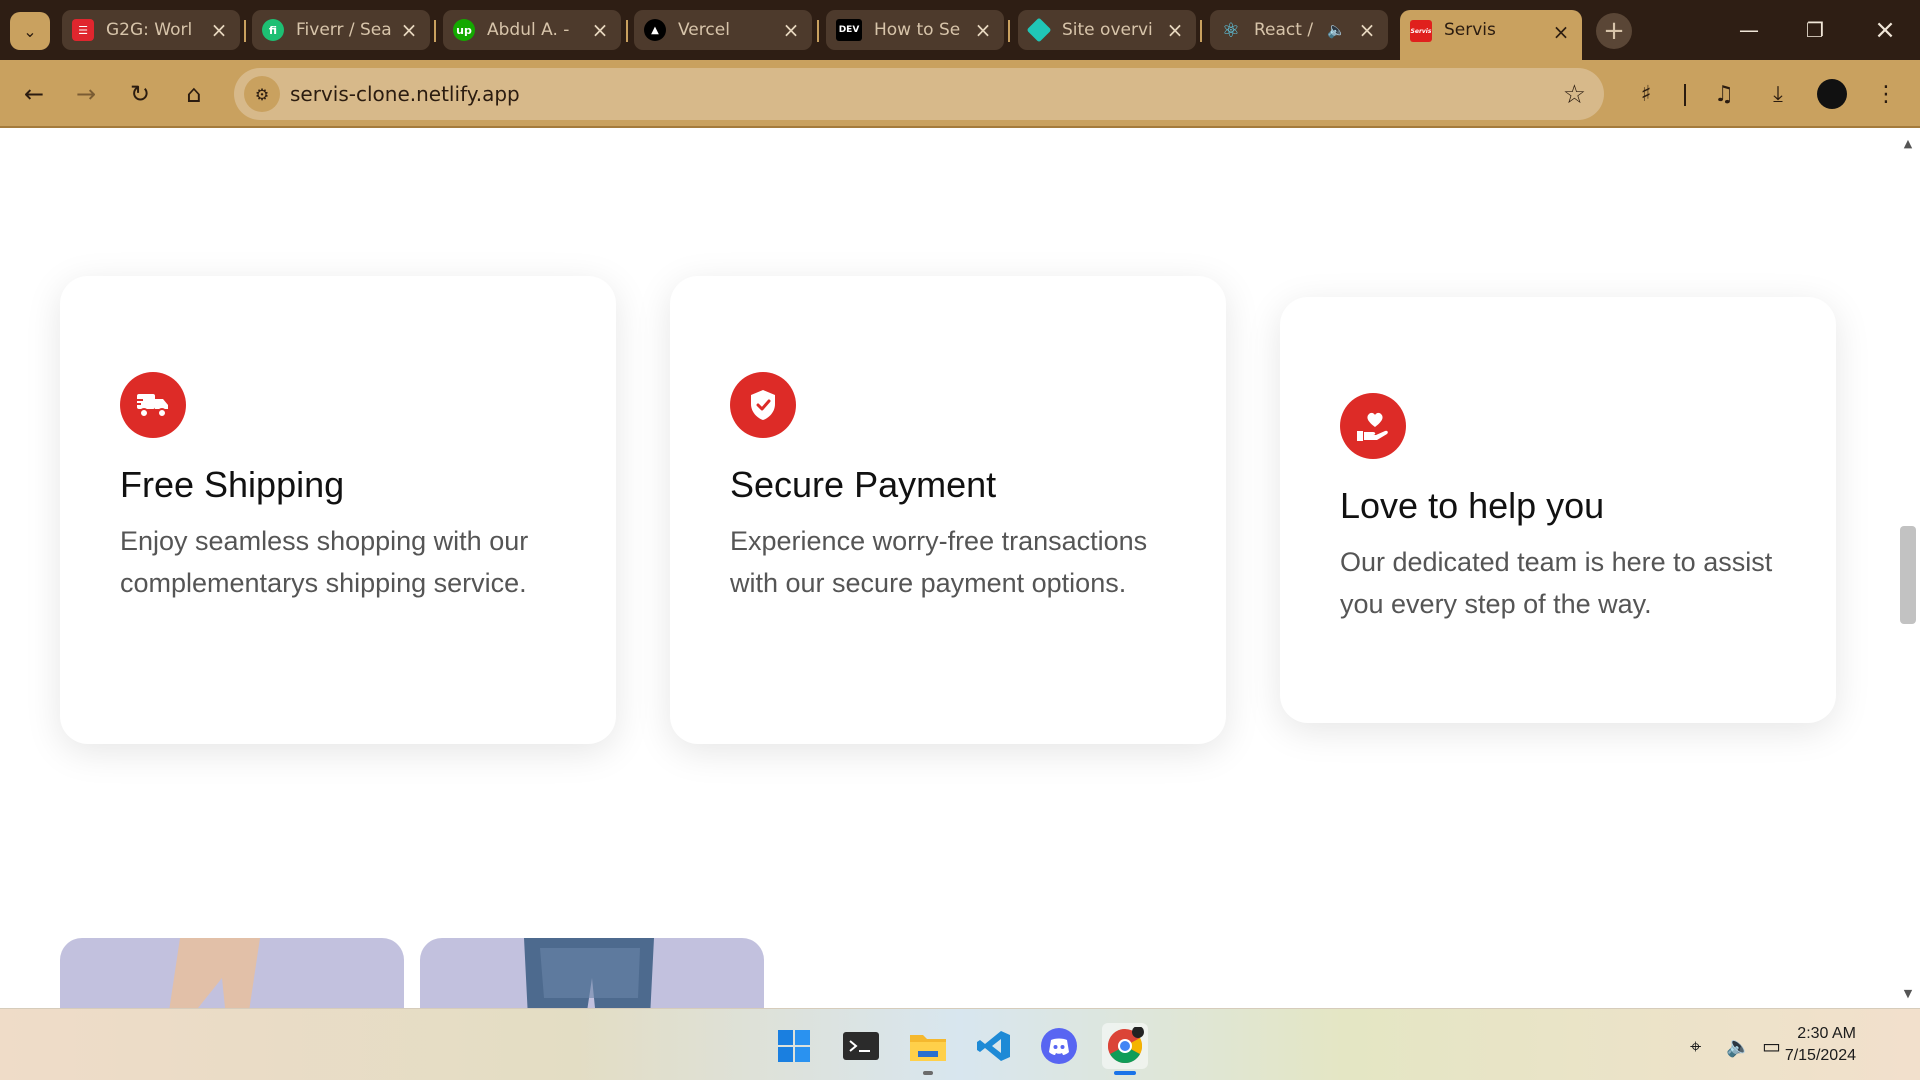 This screenshot has width=1920, height=1080. What do you see at coordinates (532, 30) in the screenshot?
I see `tab-upwork: up Abdul A. - ×` at bounding box center [532, 30].